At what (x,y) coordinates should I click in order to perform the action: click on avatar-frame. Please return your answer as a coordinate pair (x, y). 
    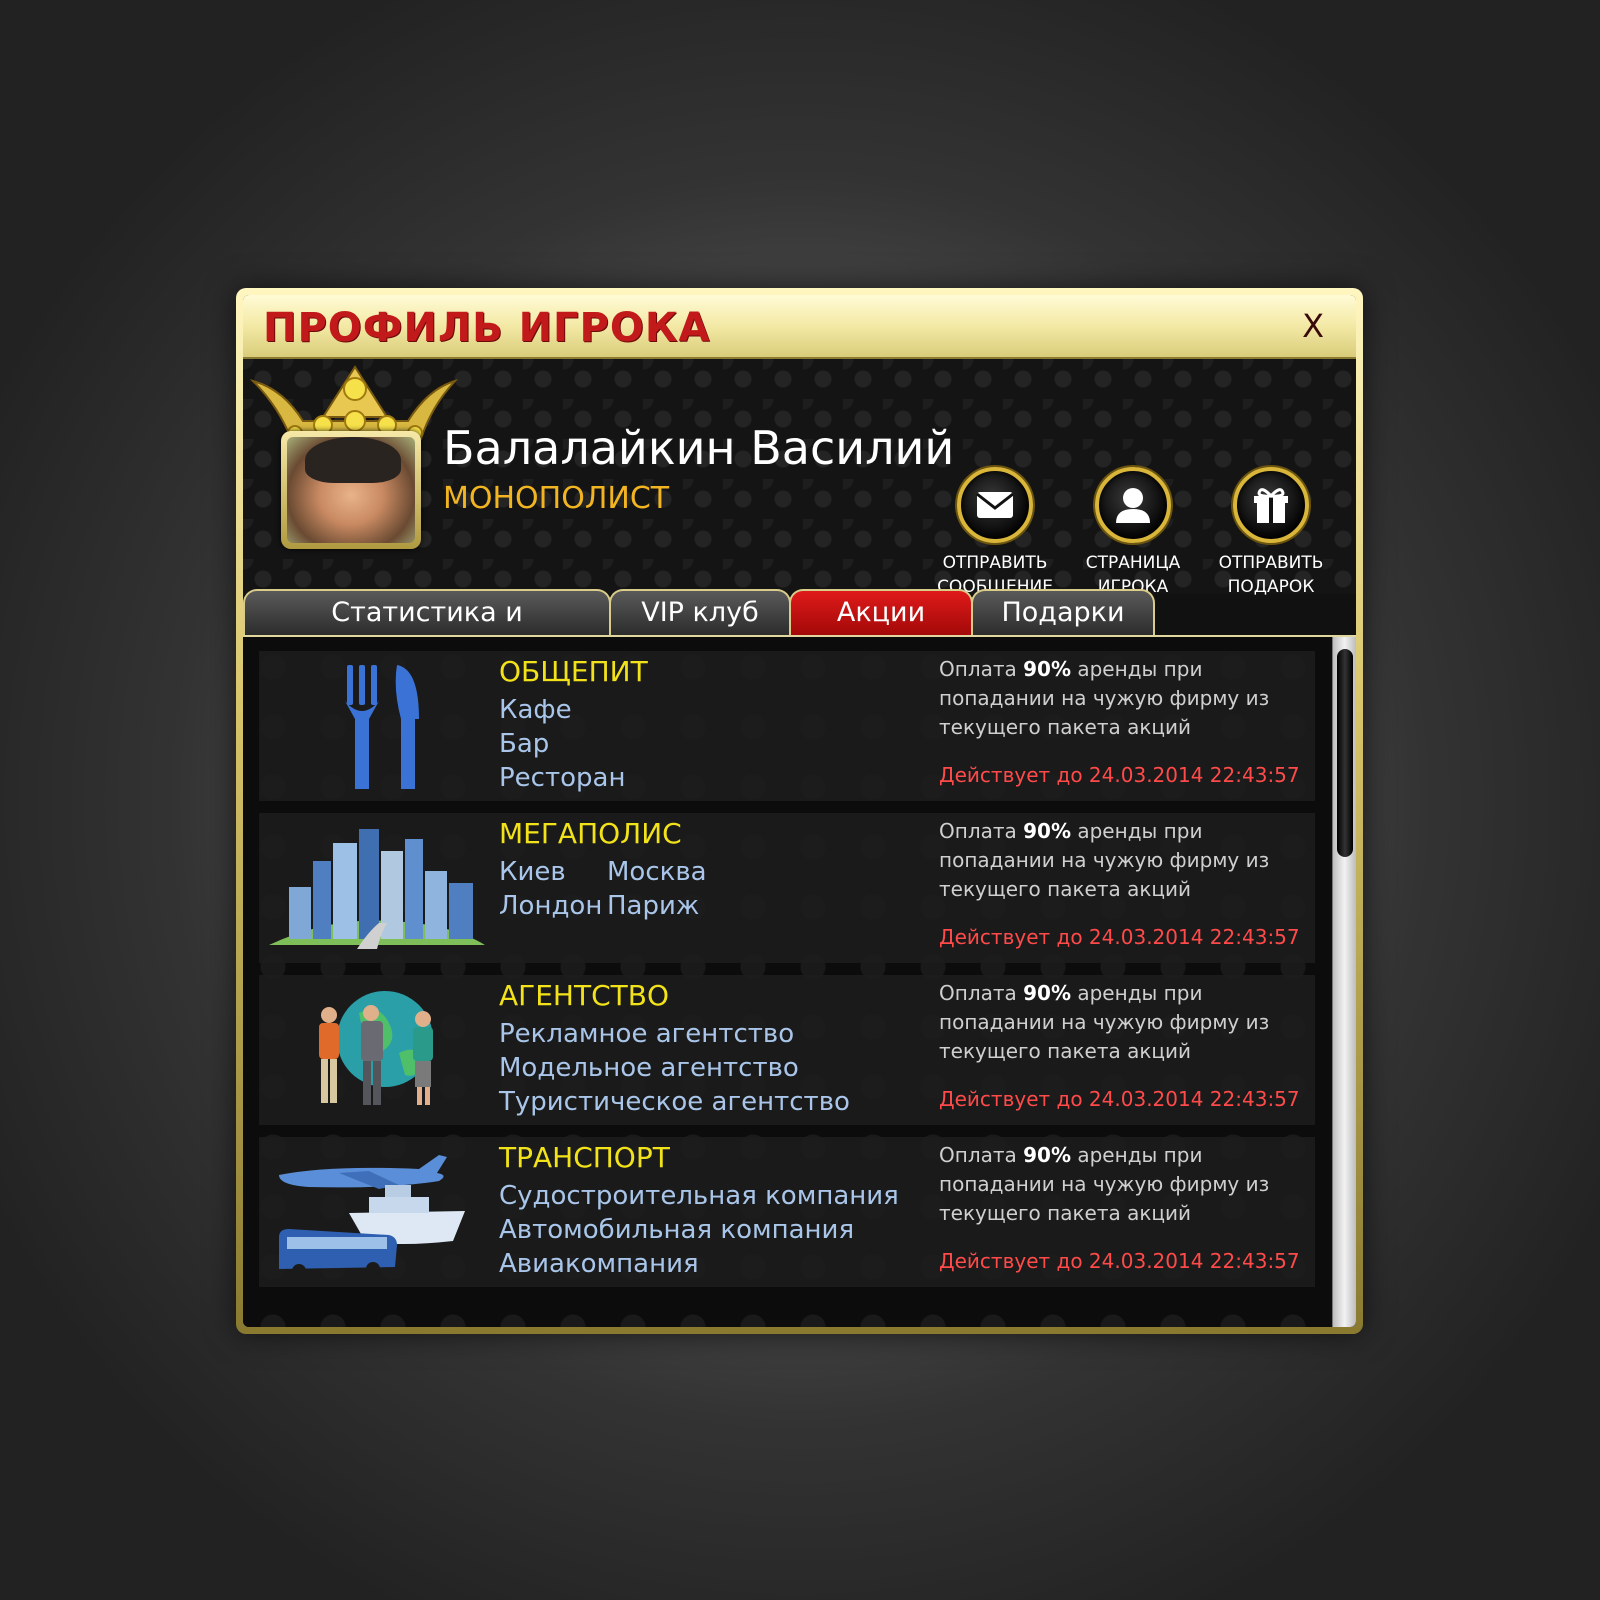
    Looking at the image, I should click on (351, 490).